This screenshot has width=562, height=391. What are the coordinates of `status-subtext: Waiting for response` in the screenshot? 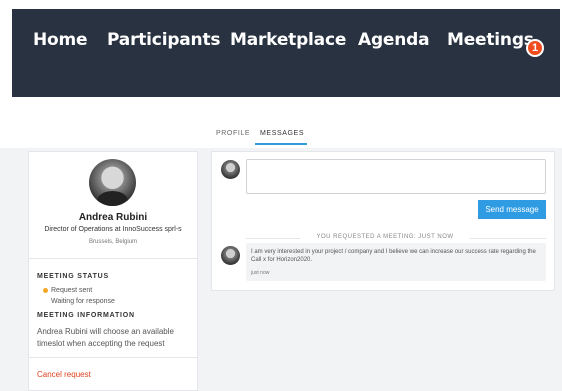 It's located at (83, 301).